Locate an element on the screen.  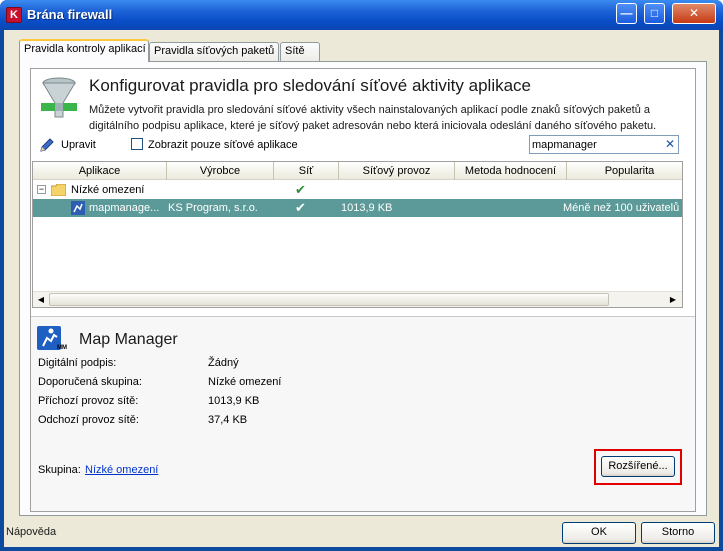
outgoing-traffic-label: Odchozí provoz sítě: is located at coordinates (88, 420).